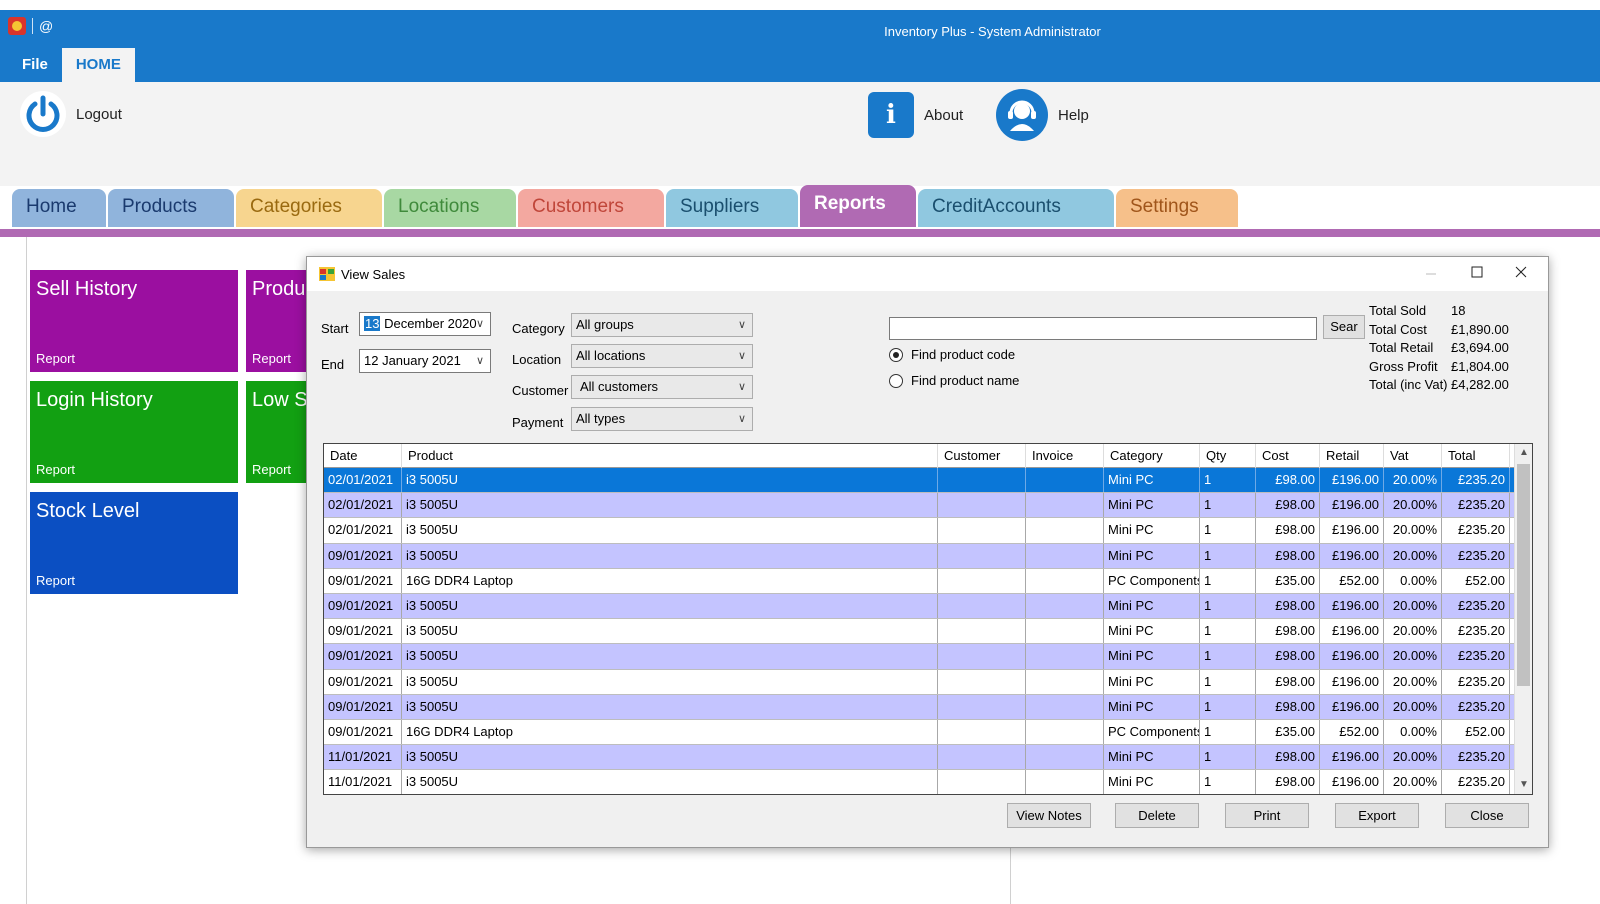 This screenshot has height=904, width=1600. What do you see at coordinates (1152, 732) in the screenshot?
I see `cell-category: PC Components` at bounding box center [1152, 732].